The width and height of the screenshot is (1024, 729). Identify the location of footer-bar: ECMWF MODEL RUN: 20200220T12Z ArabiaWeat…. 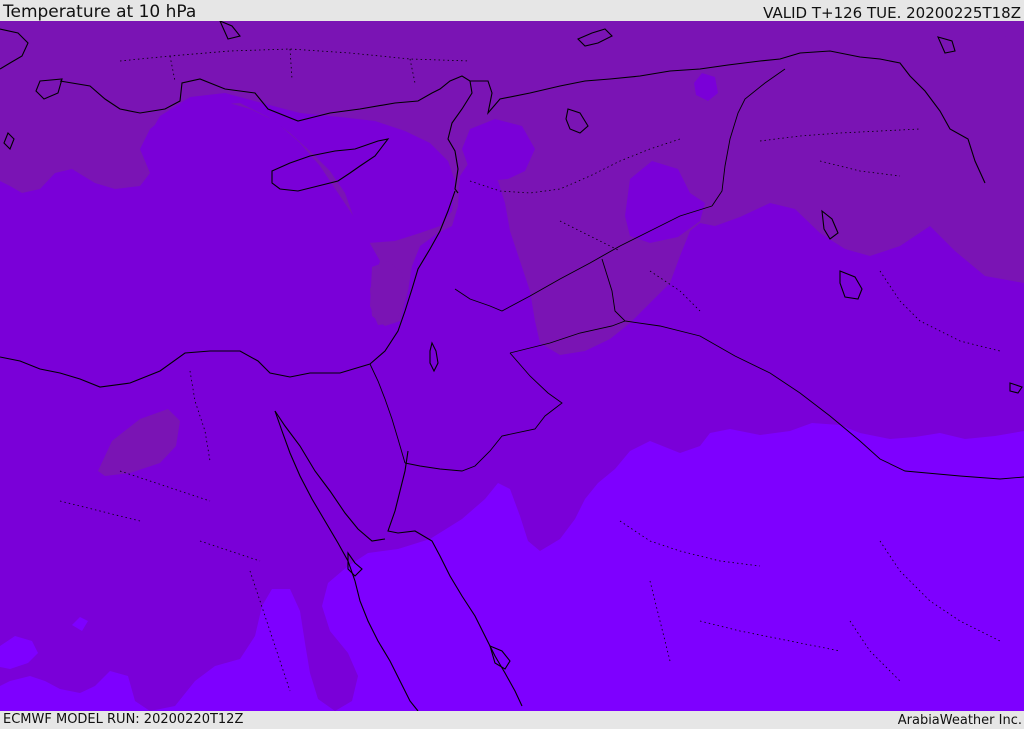
(512, 720).